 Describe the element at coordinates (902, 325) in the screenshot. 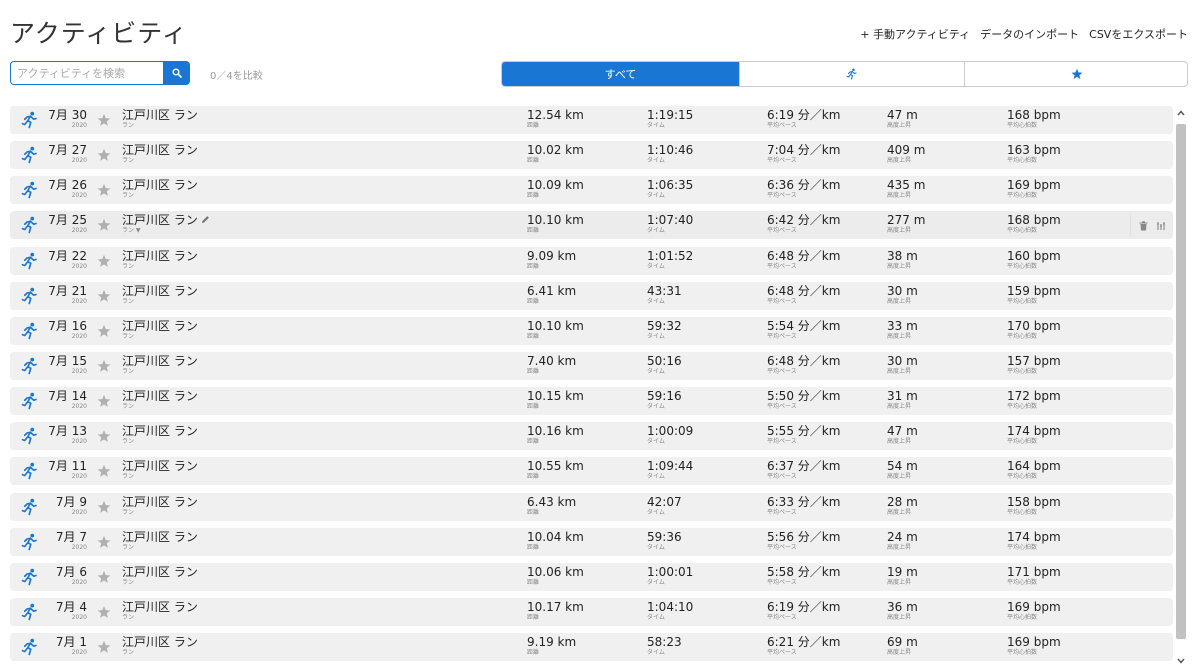

I see `elevation-value: 33 m` at that location.